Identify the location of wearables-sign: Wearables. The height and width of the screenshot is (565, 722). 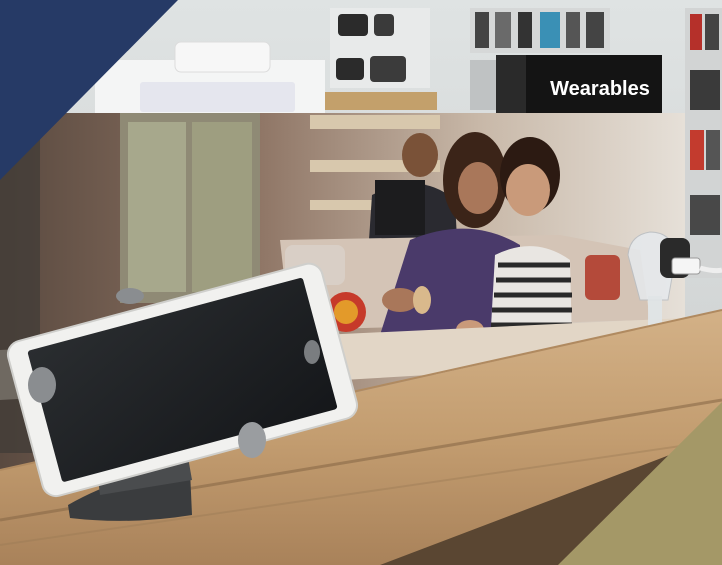
(579, 84).